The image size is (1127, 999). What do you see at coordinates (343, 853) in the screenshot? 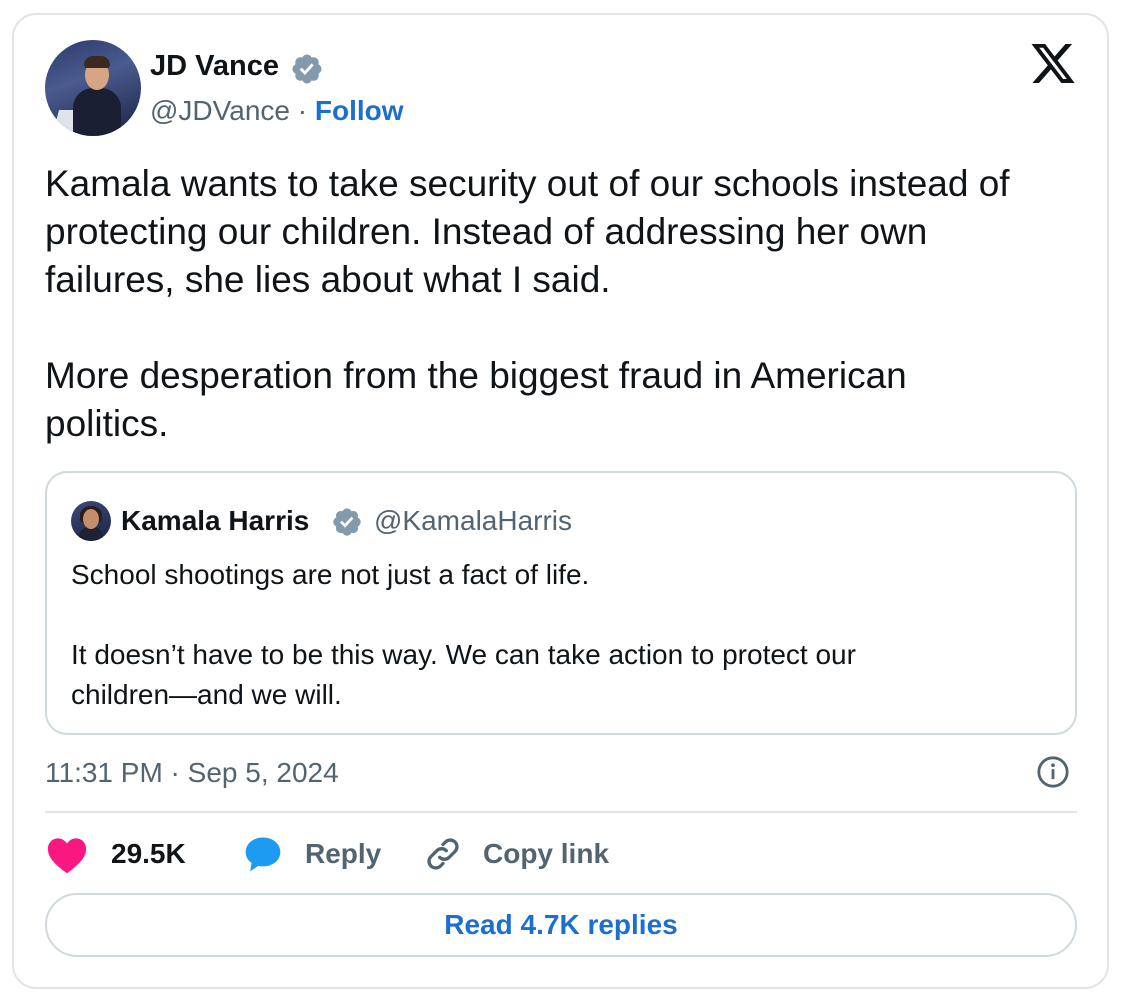
I see `reply-label: Reply` at bounding box center [343, 853].